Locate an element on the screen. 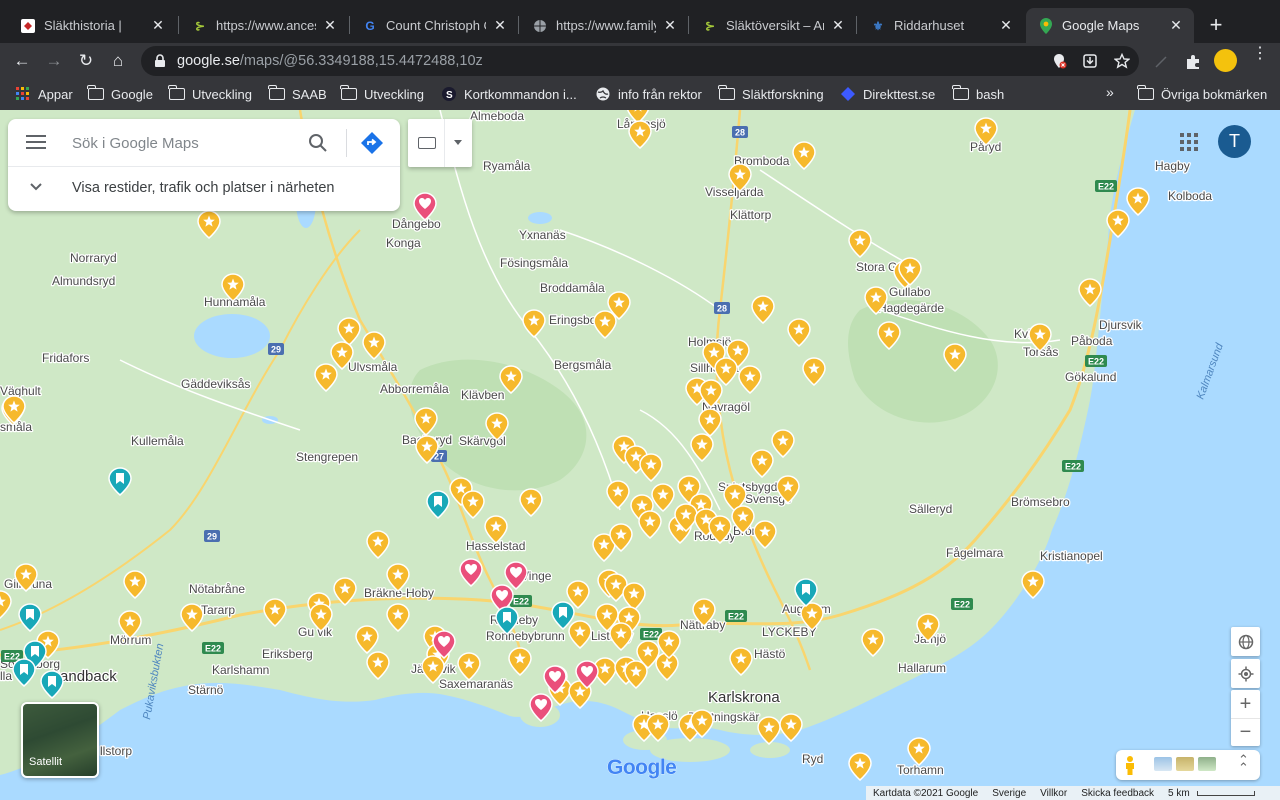 This screenshot has width=1280, height=800. map-place-label: Hästö is located at coordinates (770, 654).